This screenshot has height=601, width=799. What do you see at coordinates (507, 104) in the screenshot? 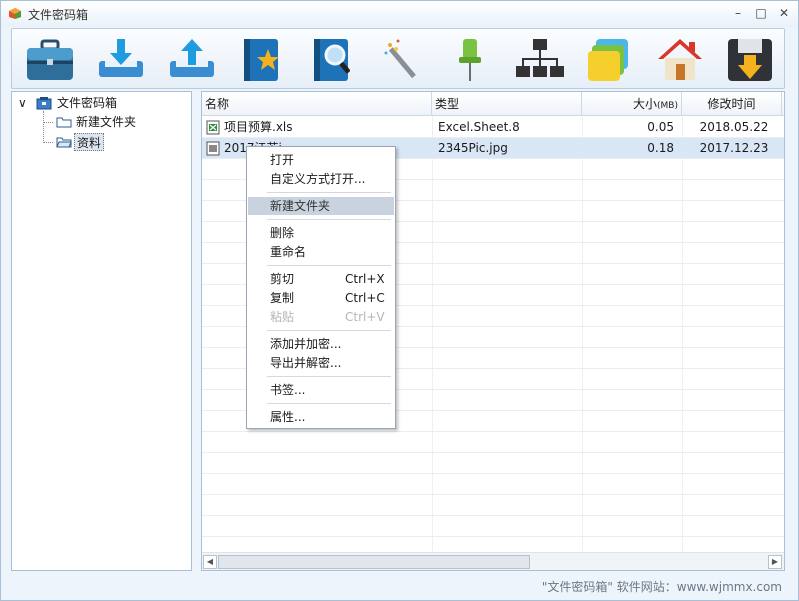
I see `header-type: 类型` at bounding box center [507, 104].